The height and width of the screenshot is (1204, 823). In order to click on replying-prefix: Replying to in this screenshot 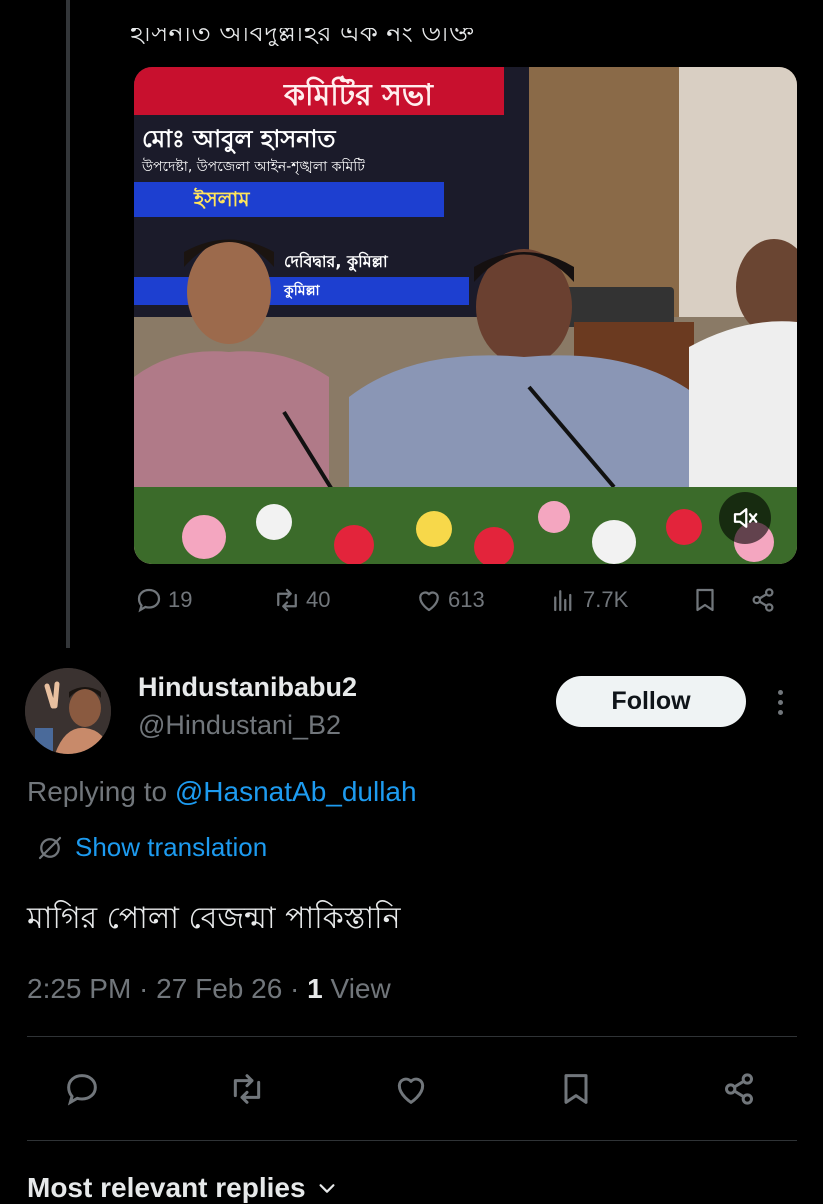, I will do `click(97, 791)`.